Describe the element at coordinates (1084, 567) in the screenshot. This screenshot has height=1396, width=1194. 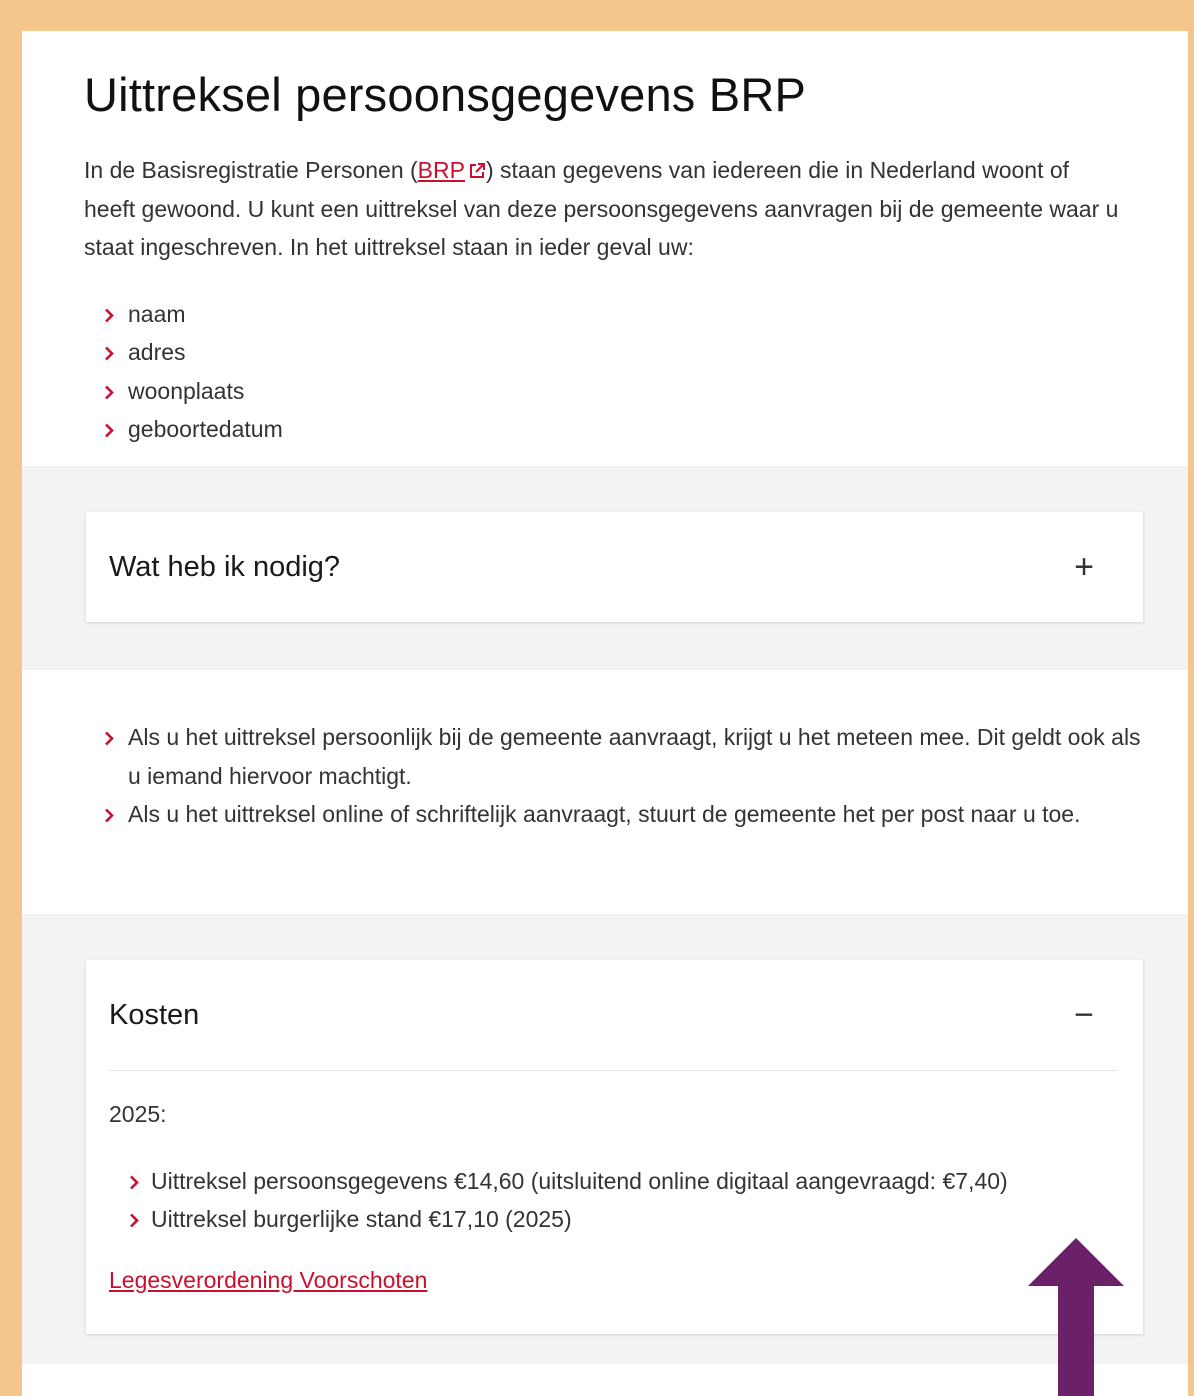
I see `plus-icon: +` at that location.